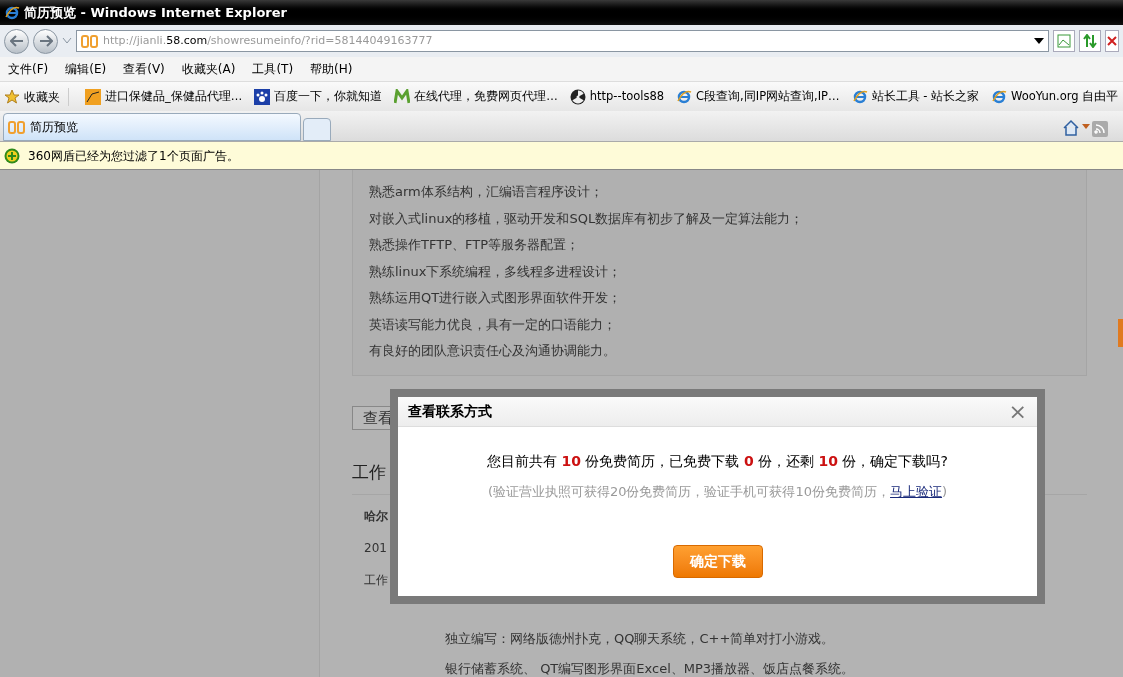  What do you see at coordinates (493, 351) in the screenshot?
I see `skill-line: 有良好的团队意识责任心及沟通协调能力。` at bounding box center [493, 351].